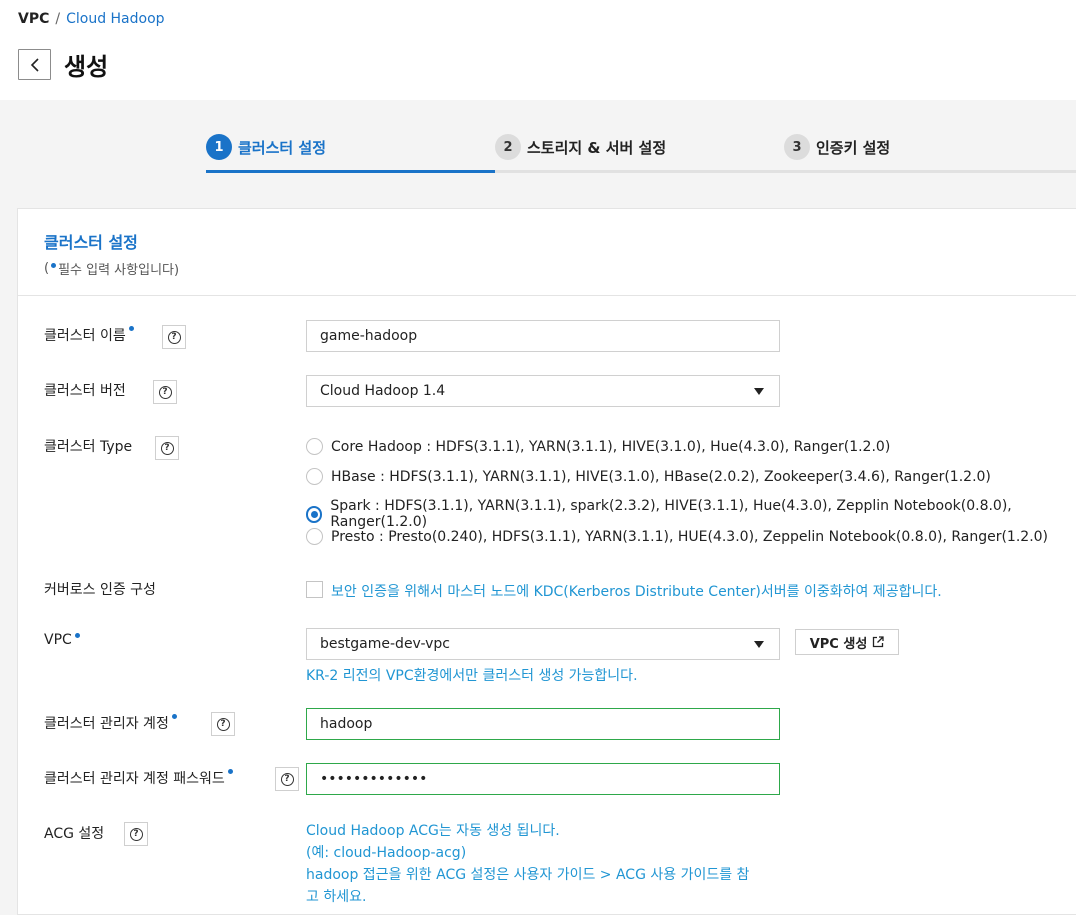 Image resolution: width=1076 pixels, height=915 pixels. I want to click on step-label: 인증키 설정, so click(853, 147).